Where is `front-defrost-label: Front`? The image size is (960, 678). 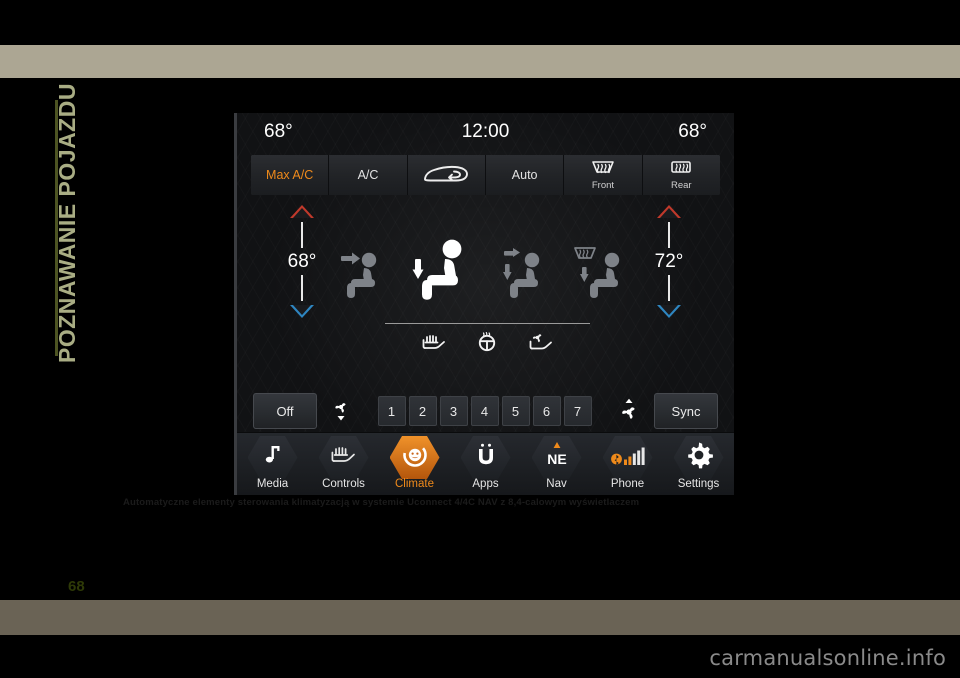
front-defrost-label: Front is located at coordinates (603, 185).